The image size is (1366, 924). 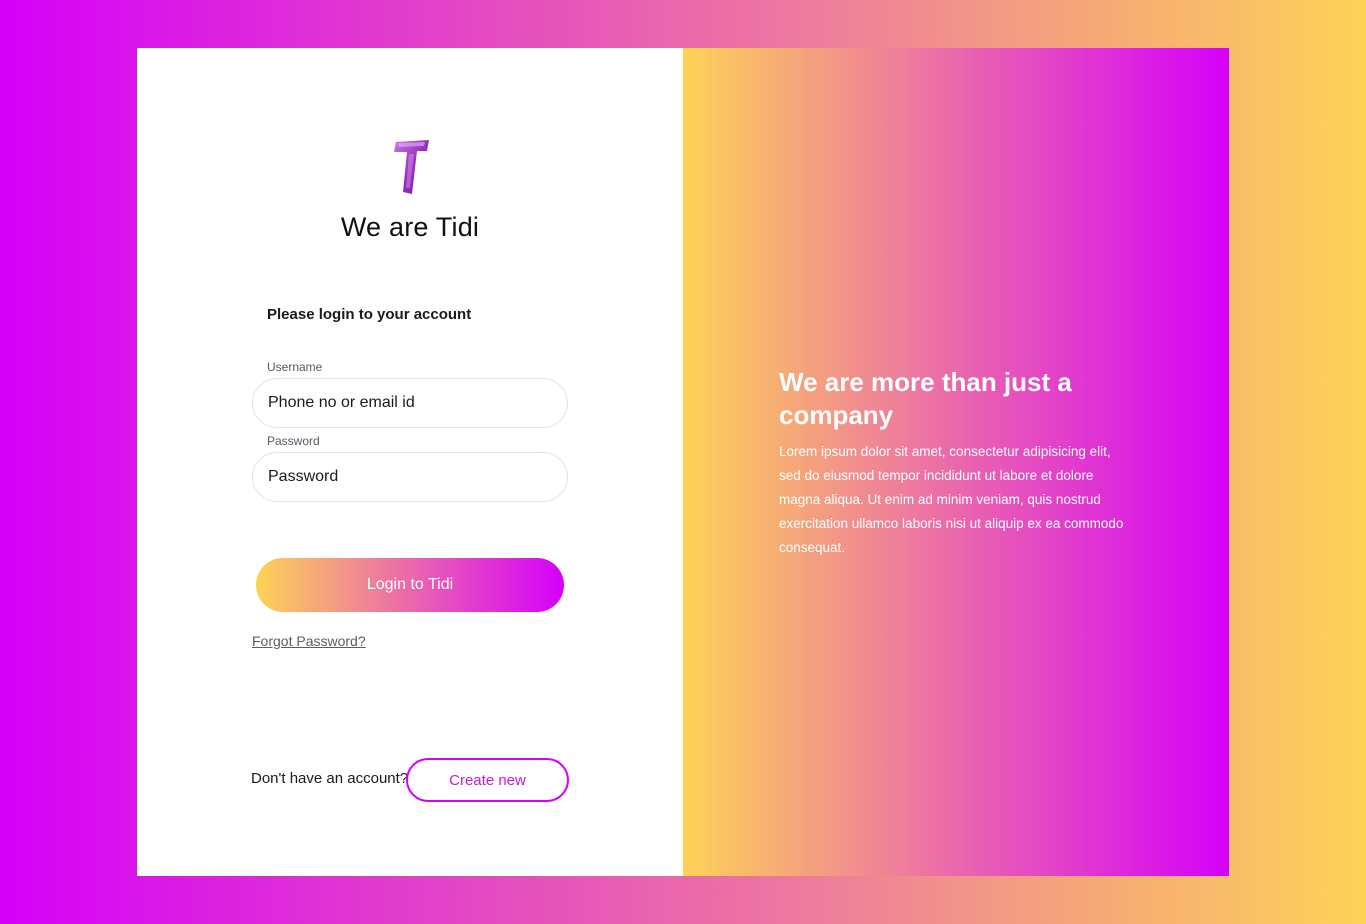 I want to click on login-prompt: Please login to your account, so click(x=369, y=314).